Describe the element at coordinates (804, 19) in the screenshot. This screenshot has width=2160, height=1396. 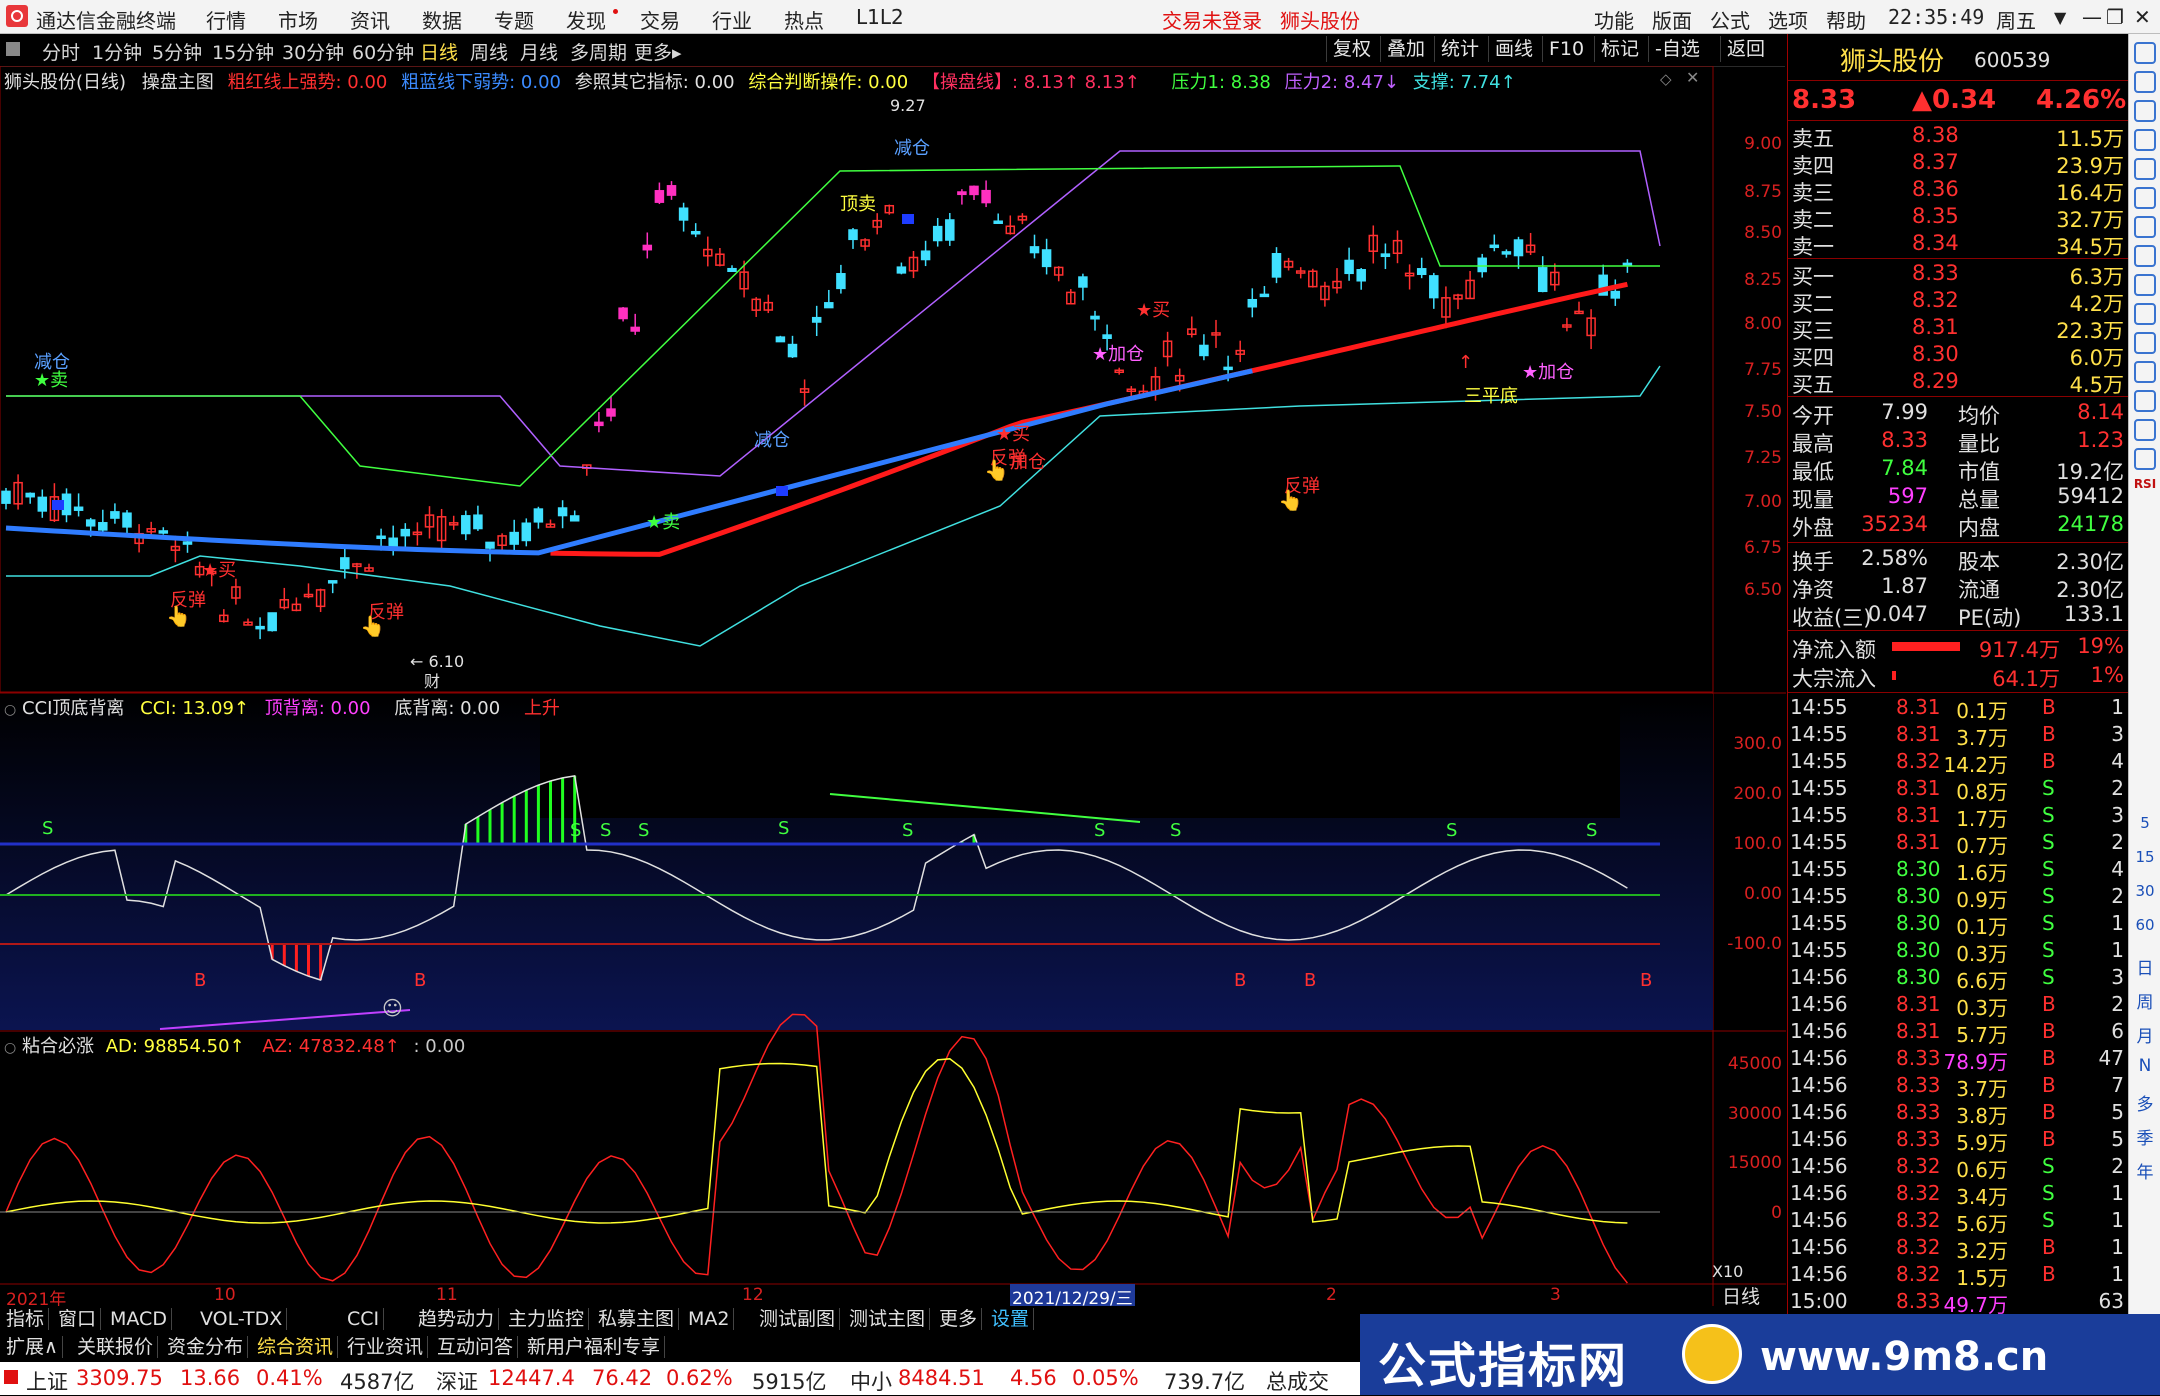
I see `menu-item-hot: 热点` at that location.